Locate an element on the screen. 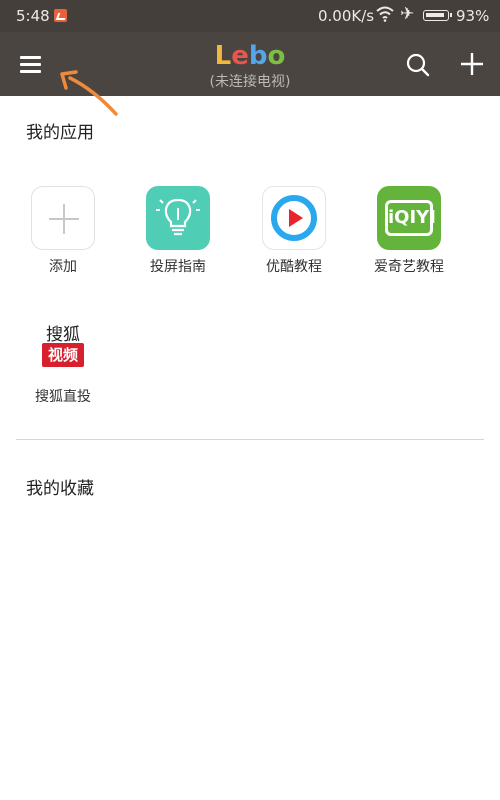 This screenshot has width=500, height=800. notification-icon is located at coordinates (60, 15).